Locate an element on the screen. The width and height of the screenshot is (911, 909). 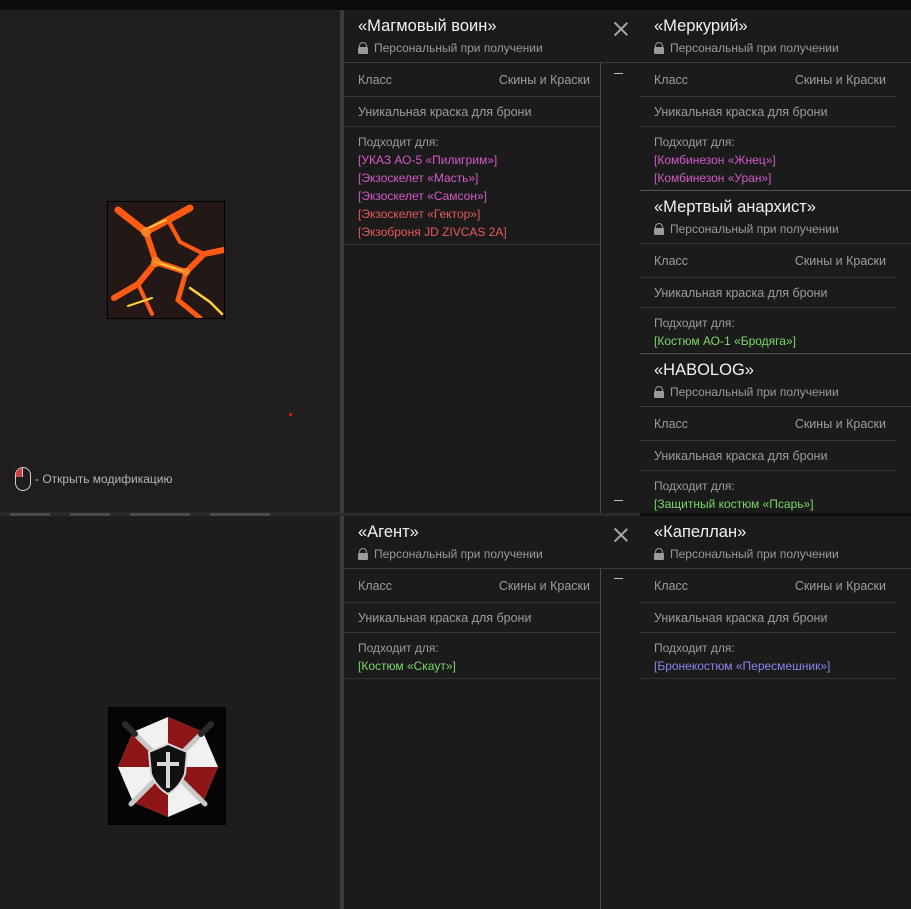
top-strip is located at coordinates (455, 5).